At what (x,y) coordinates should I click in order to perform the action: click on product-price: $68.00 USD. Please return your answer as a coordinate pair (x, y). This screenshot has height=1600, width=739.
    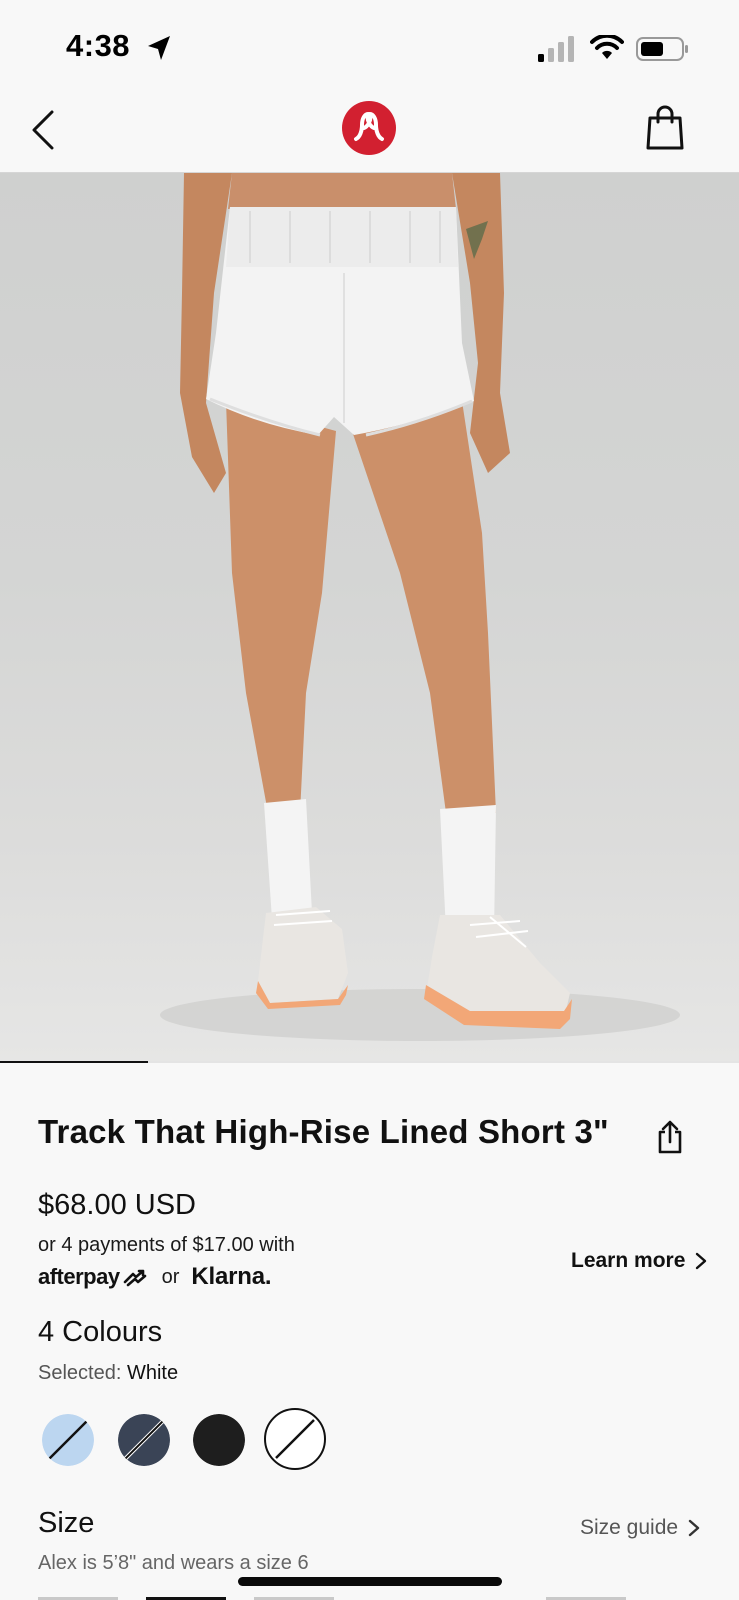
    Looking at the image, I should click on (117, 1205).